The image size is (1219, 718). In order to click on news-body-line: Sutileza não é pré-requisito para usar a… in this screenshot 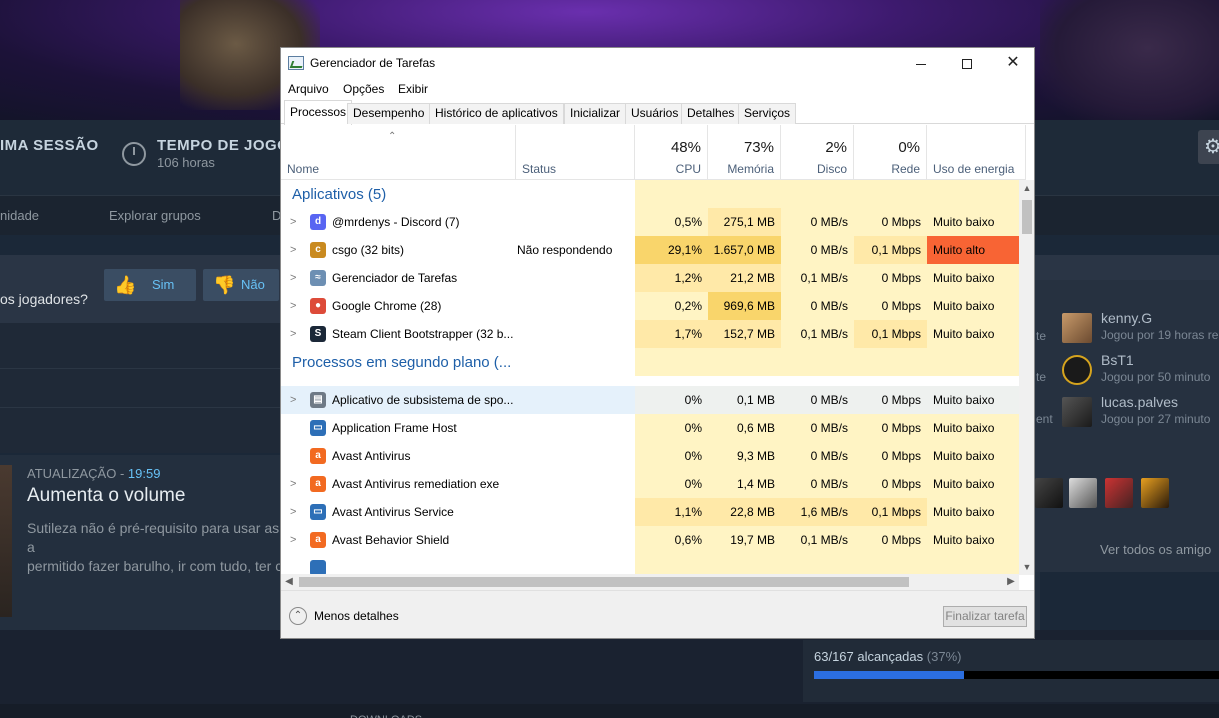, I will do `click(153, 537)`.